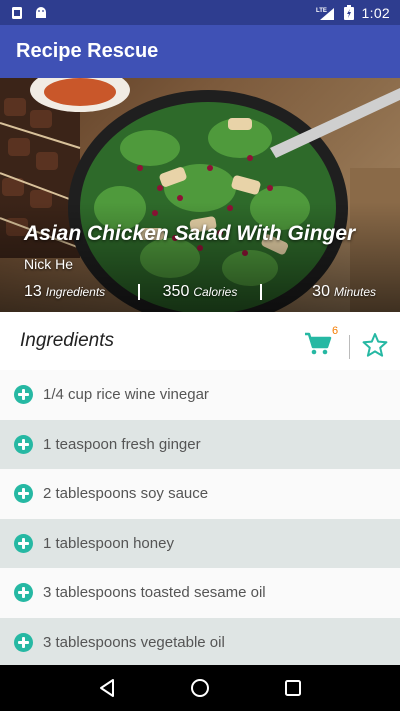 This screenshot has width=400, height=711. I want to click on recents-icon, so click(293, 688).